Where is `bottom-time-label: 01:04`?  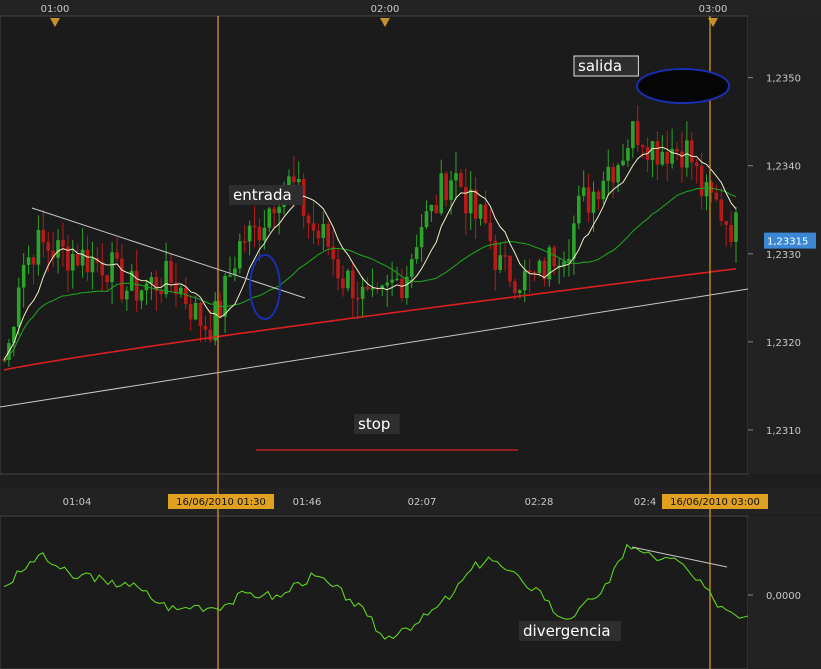
bottom-time-label: 01:04 is located at coordinates (77, 502).